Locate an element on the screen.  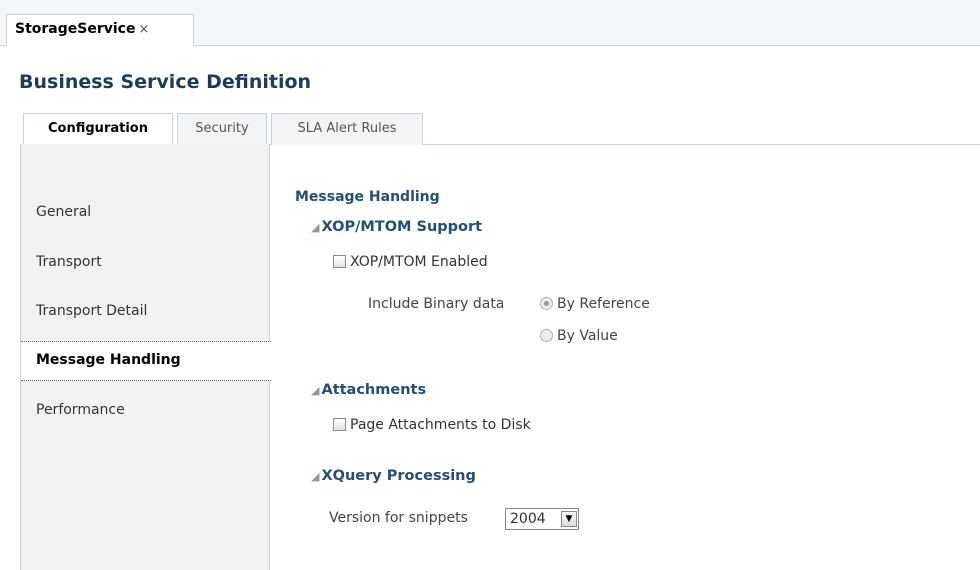
tab-bar: Configuration Security SLA Alert Rules is located at coordinates (500, 129).